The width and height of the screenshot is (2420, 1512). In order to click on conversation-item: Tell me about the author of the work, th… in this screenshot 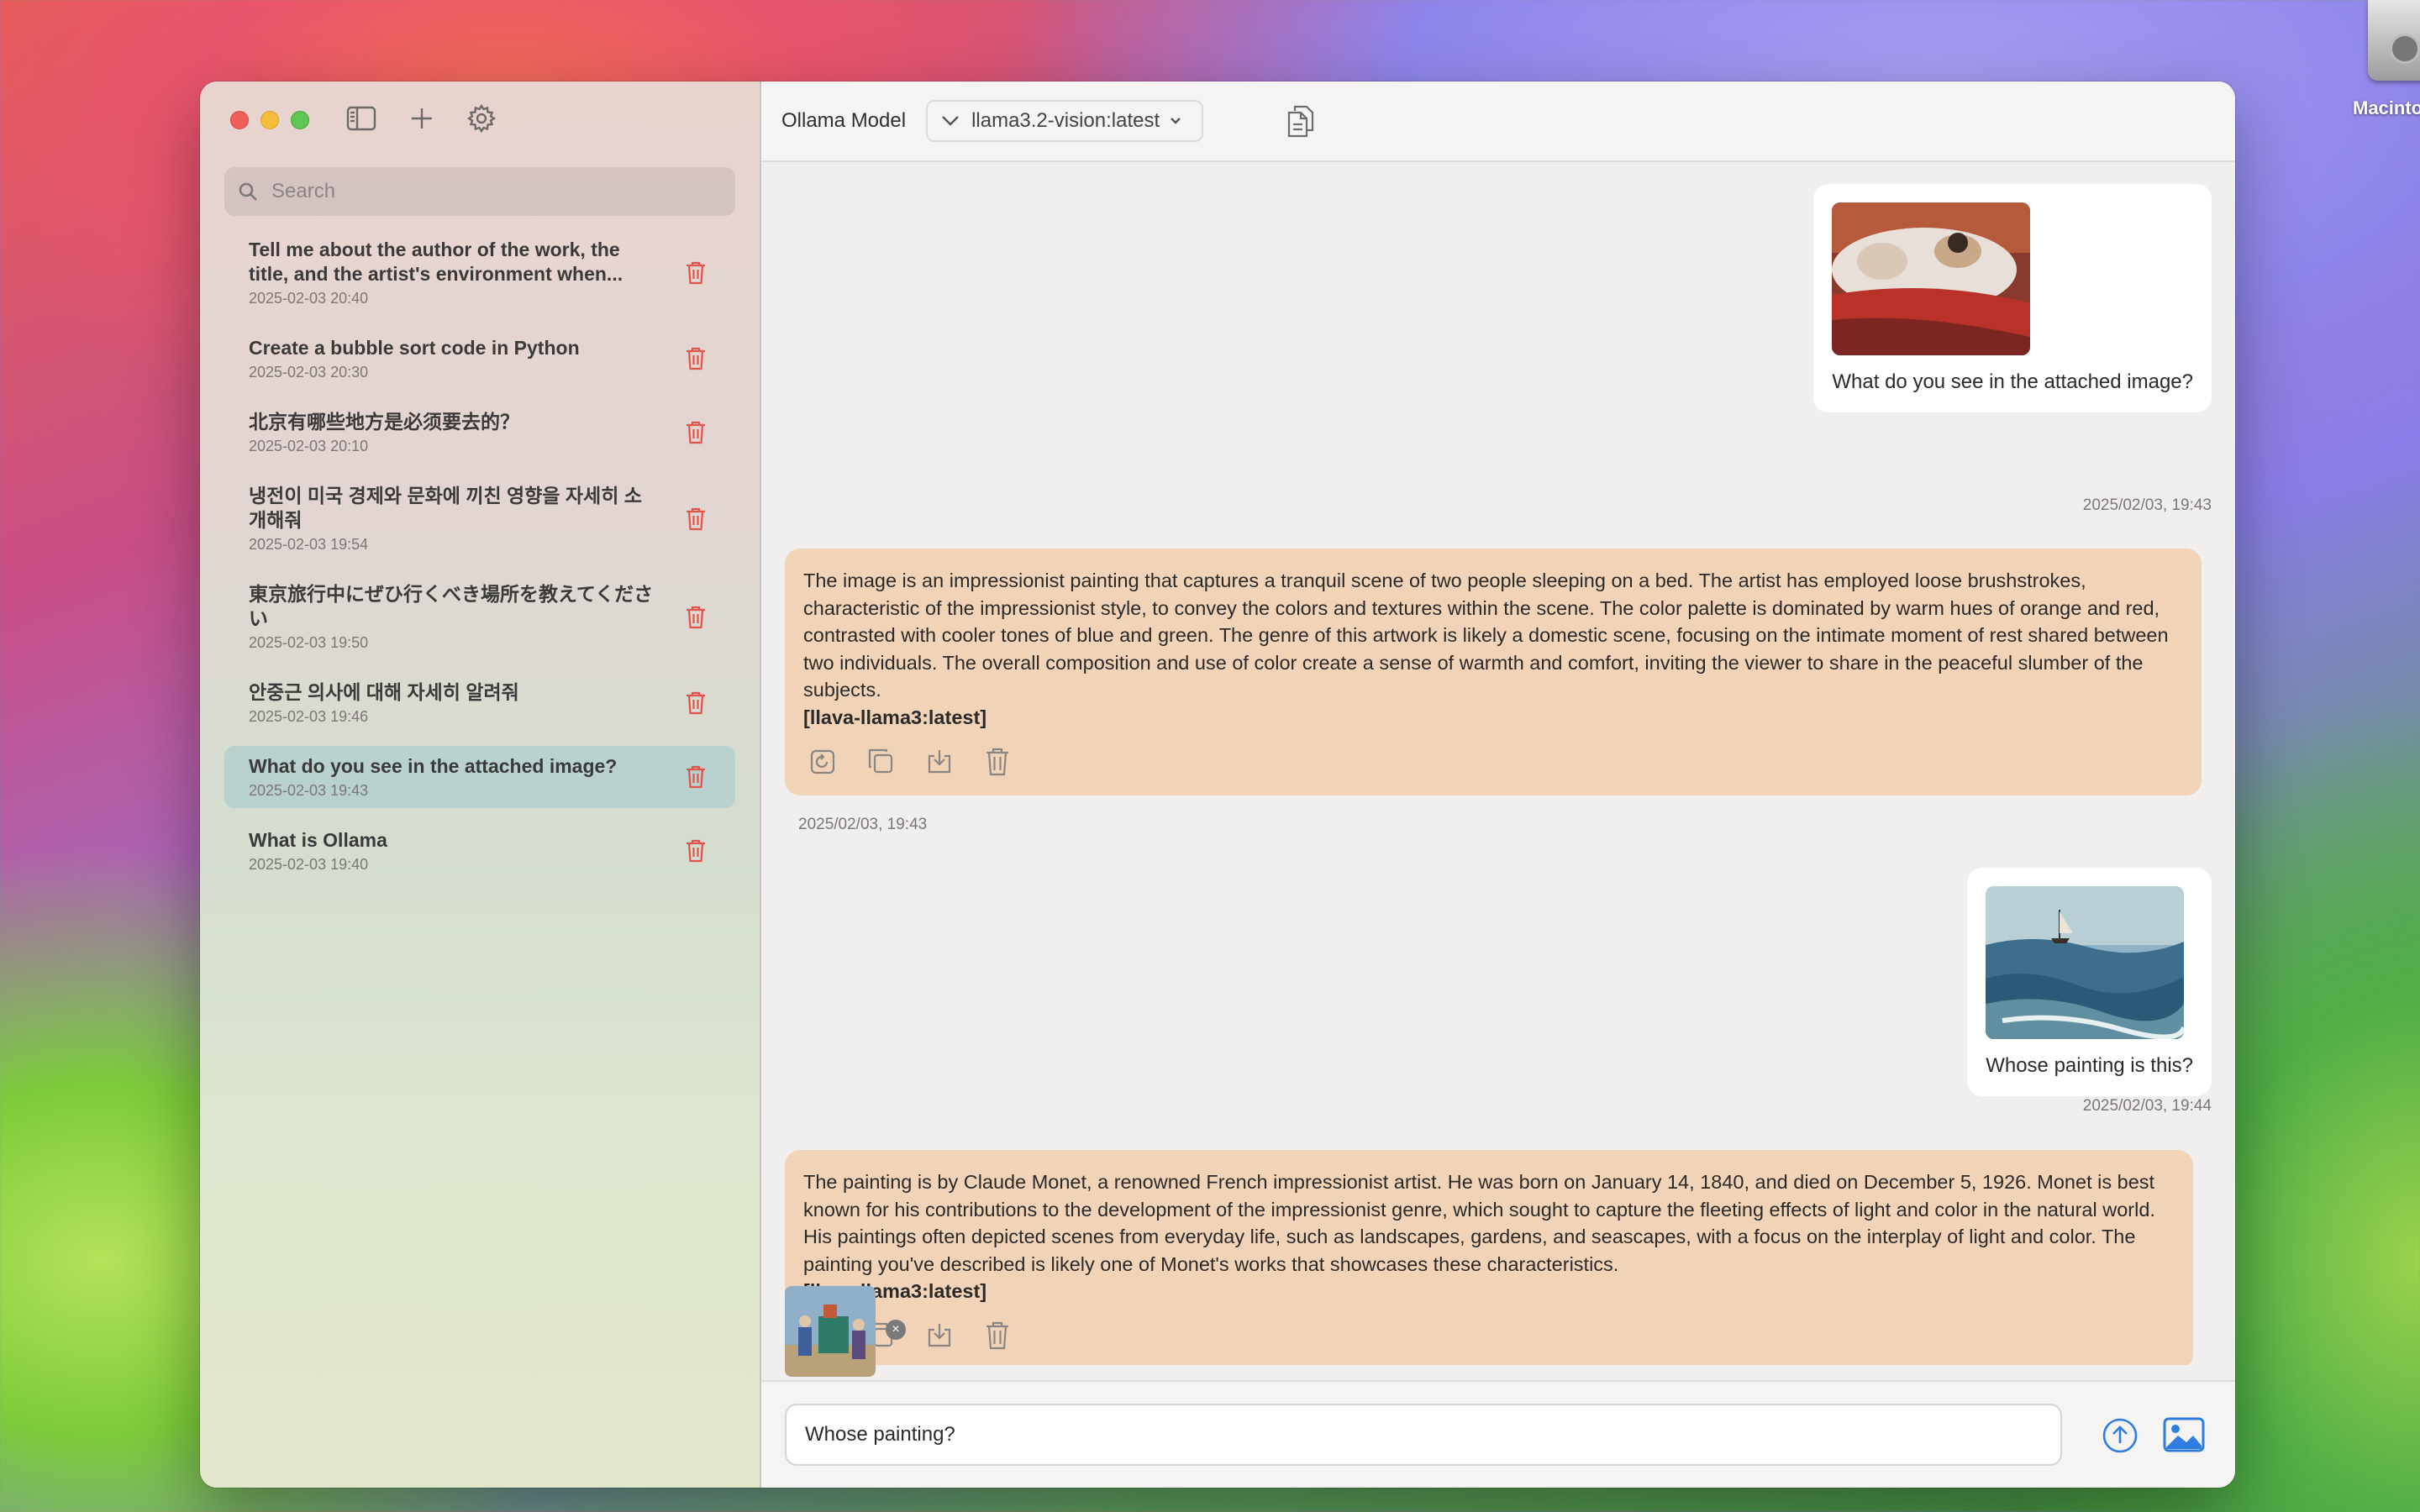, I will do `click(480, 272)`.